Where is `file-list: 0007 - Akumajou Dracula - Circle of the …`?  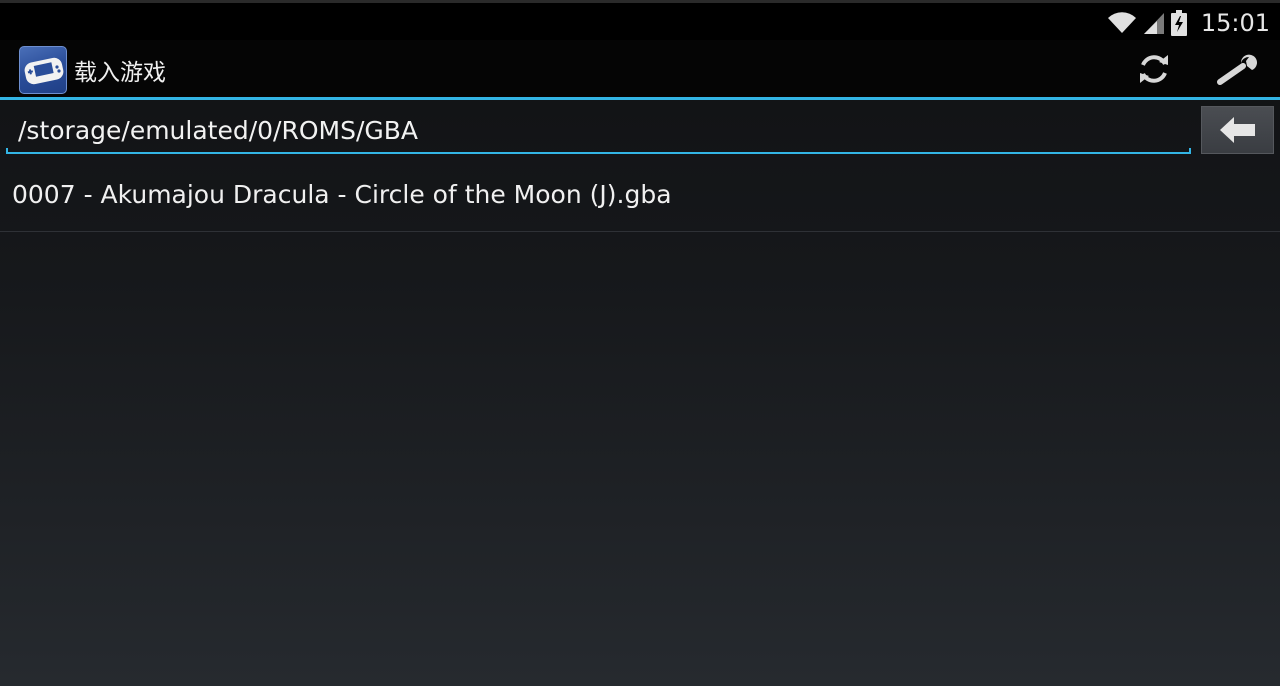
file-list: 0007 - Akumajou Dracula - Circle of the … is located at coordinates (640, 196).